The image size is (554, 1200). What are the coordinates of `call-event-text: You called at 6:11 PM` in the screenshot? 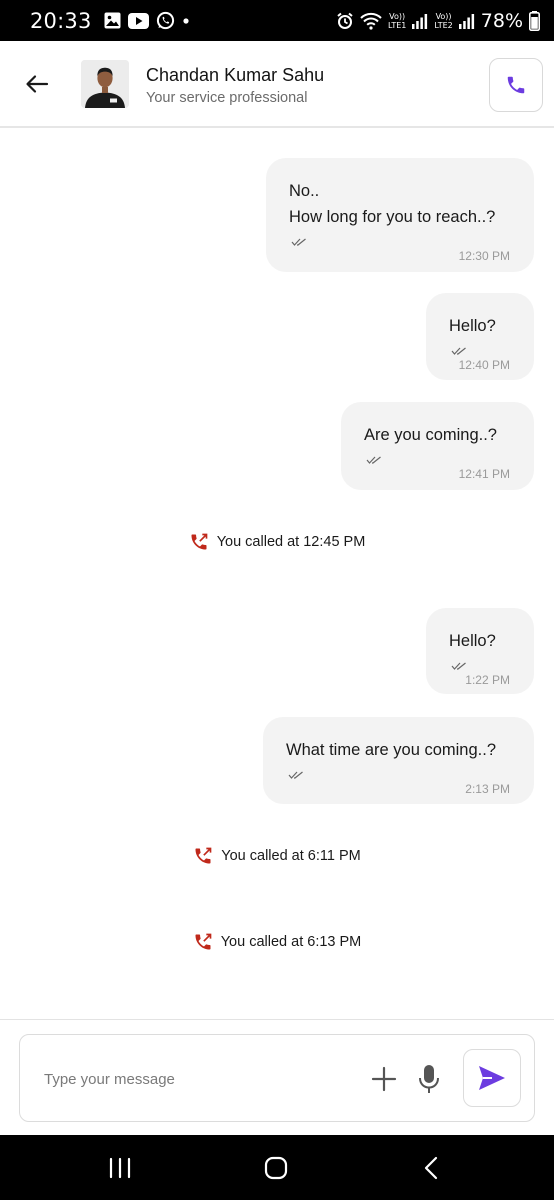 It's located at (291, 856).